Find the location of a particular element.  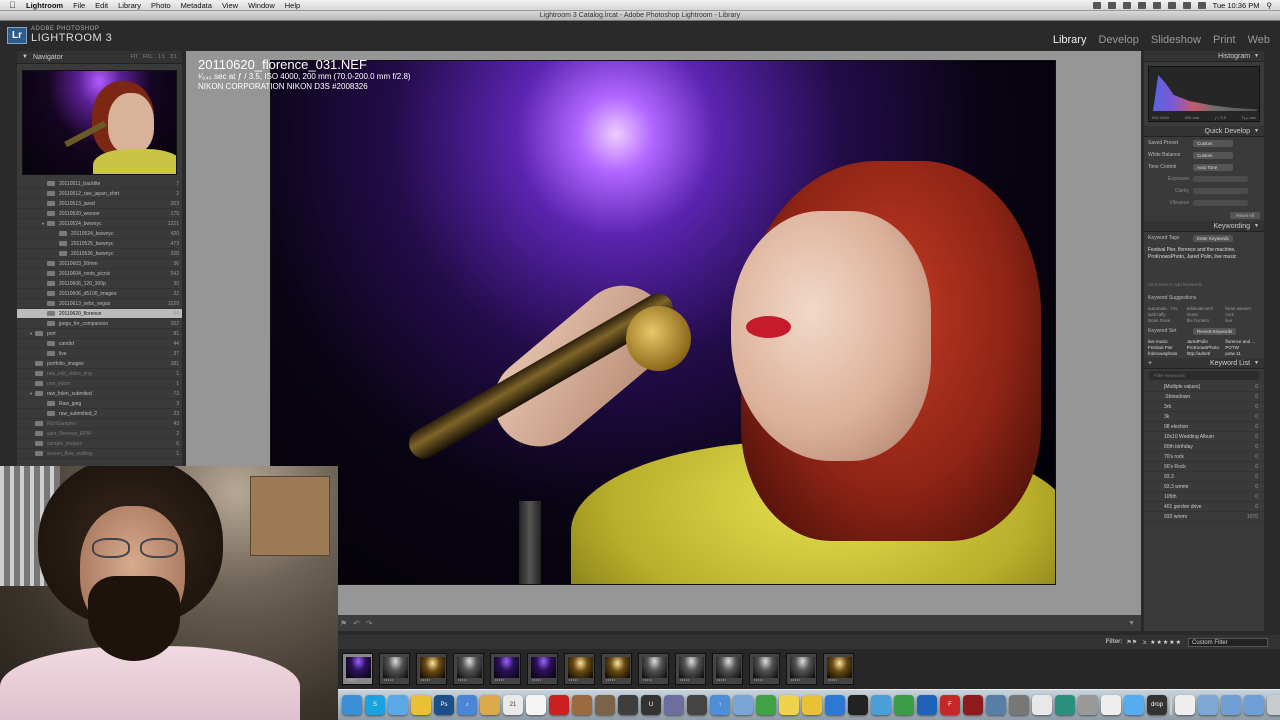

dock-itunes-icon: ♪ is located at coordinates (467, 705).